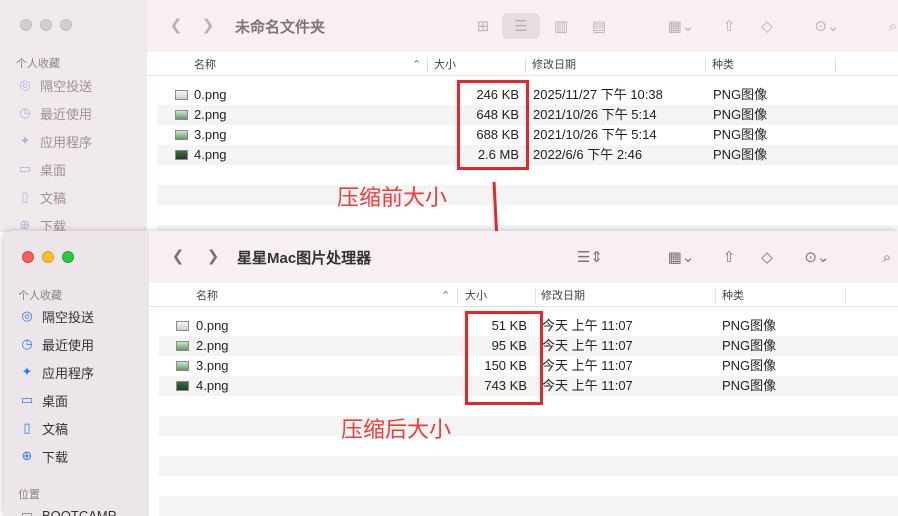  Describe the element at coordinates (55, 457) in the screenshot. I see `sidebar-item-label: 下载` at that location.